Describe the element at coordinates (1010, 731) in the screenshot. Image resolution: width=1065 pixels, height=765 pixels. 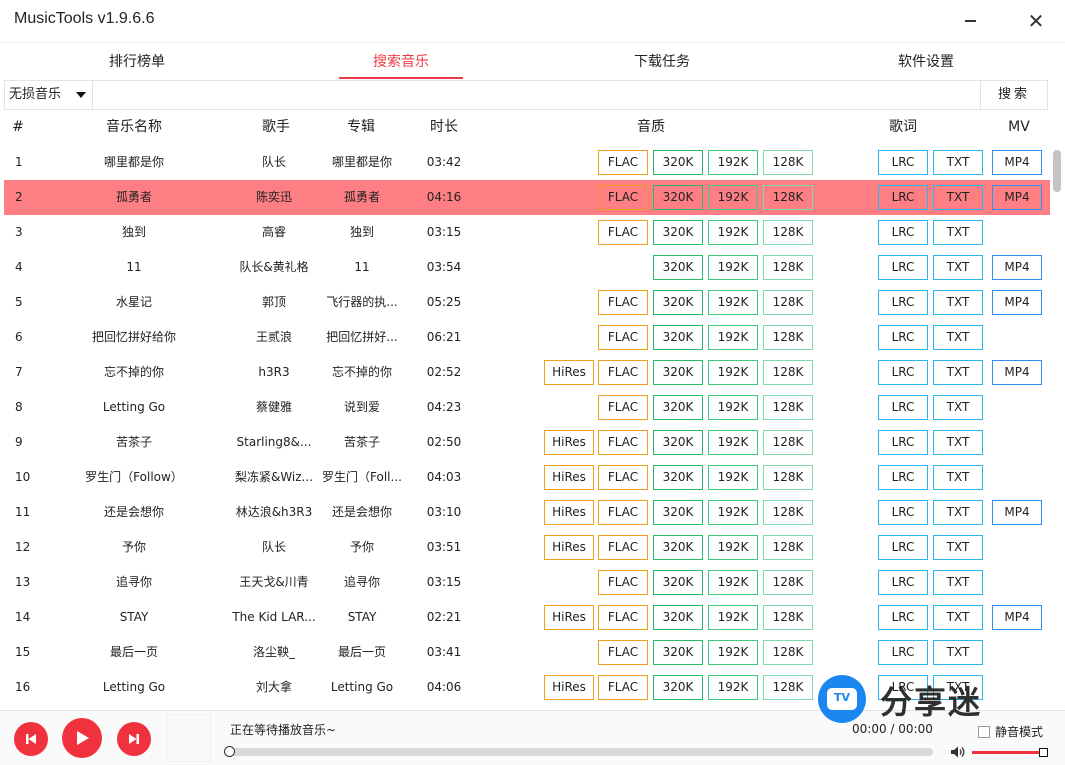
I see `mute-checkbox: 静音模式` at that location.